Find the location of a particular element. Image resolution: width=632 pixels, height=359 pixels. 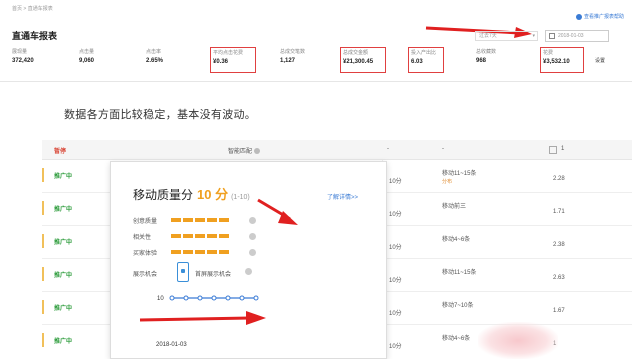

decorative-overlay is located at coordinates (518, 340).